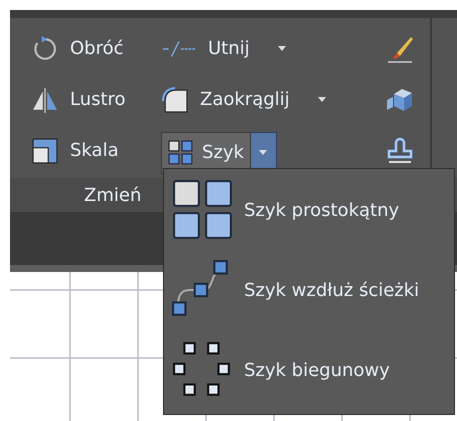 The image size is (457, 421). What do you see at coordinates (113, 195) in the screenshot?
I see `panel-title: Zmień` at bounding box center [113, 195].